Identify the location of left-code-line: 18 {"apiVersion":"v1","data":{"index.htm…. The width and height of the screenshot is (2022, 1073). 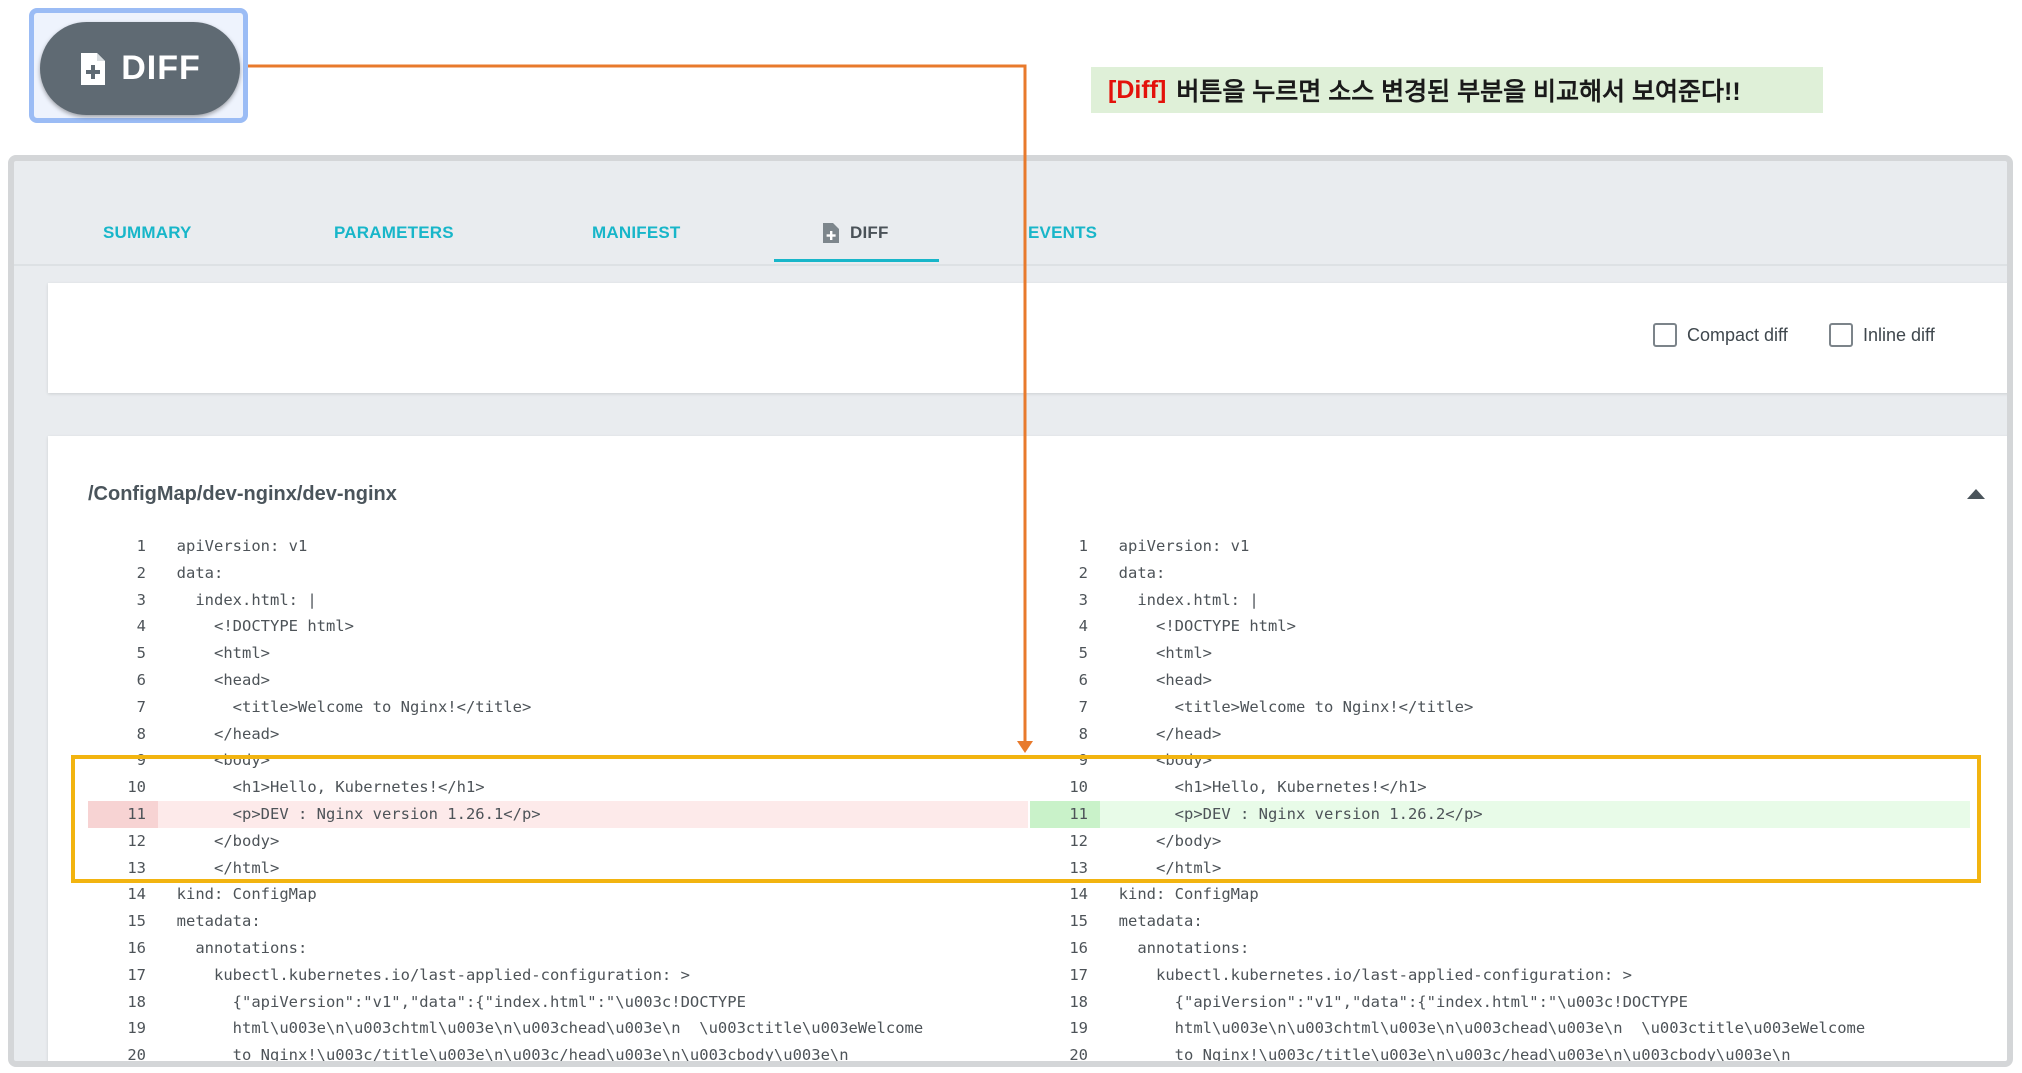
(558, 1002).